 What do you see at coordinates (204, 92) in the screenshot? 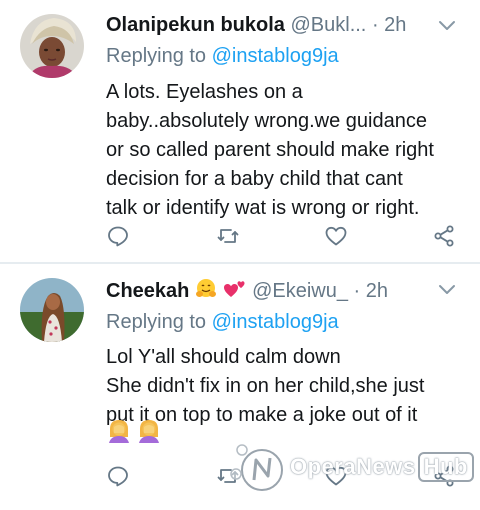
I see `tweet-text-line: A lots. Eyelashes on a` at bounding box center [204, 92].